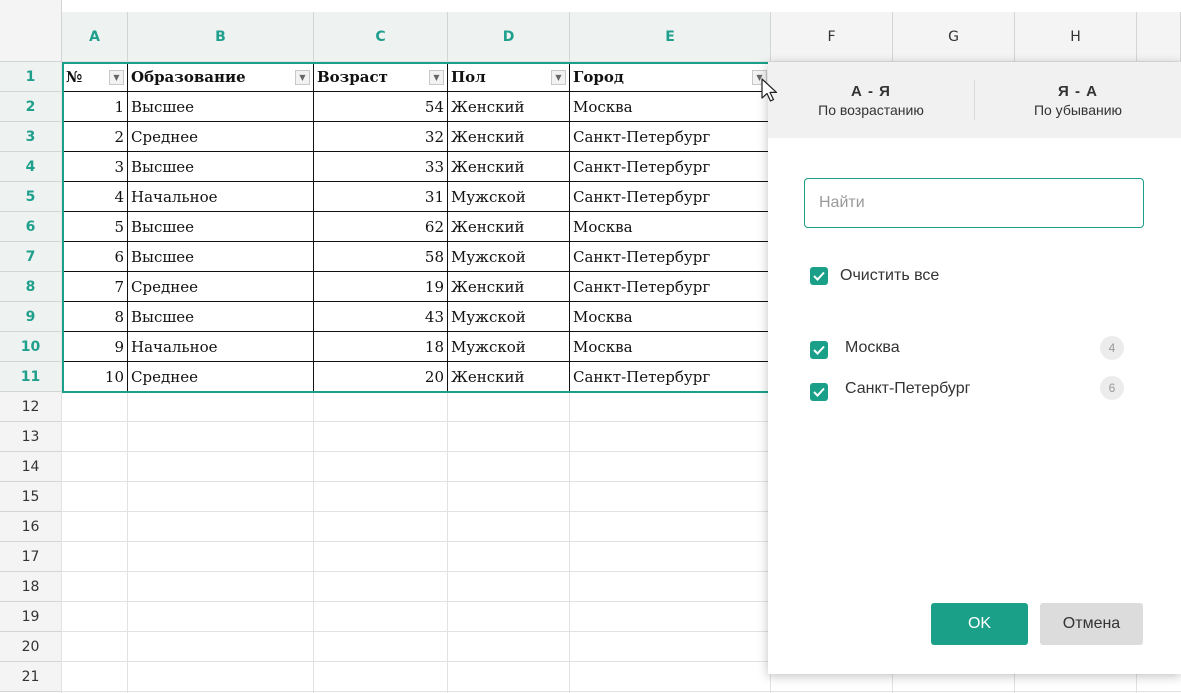 This screenshot has height=693, width=1181. What do you see at coordinates (31, 437) in the screenshot?
I see `row-header-13: 13` at bounding box center [31, 437].